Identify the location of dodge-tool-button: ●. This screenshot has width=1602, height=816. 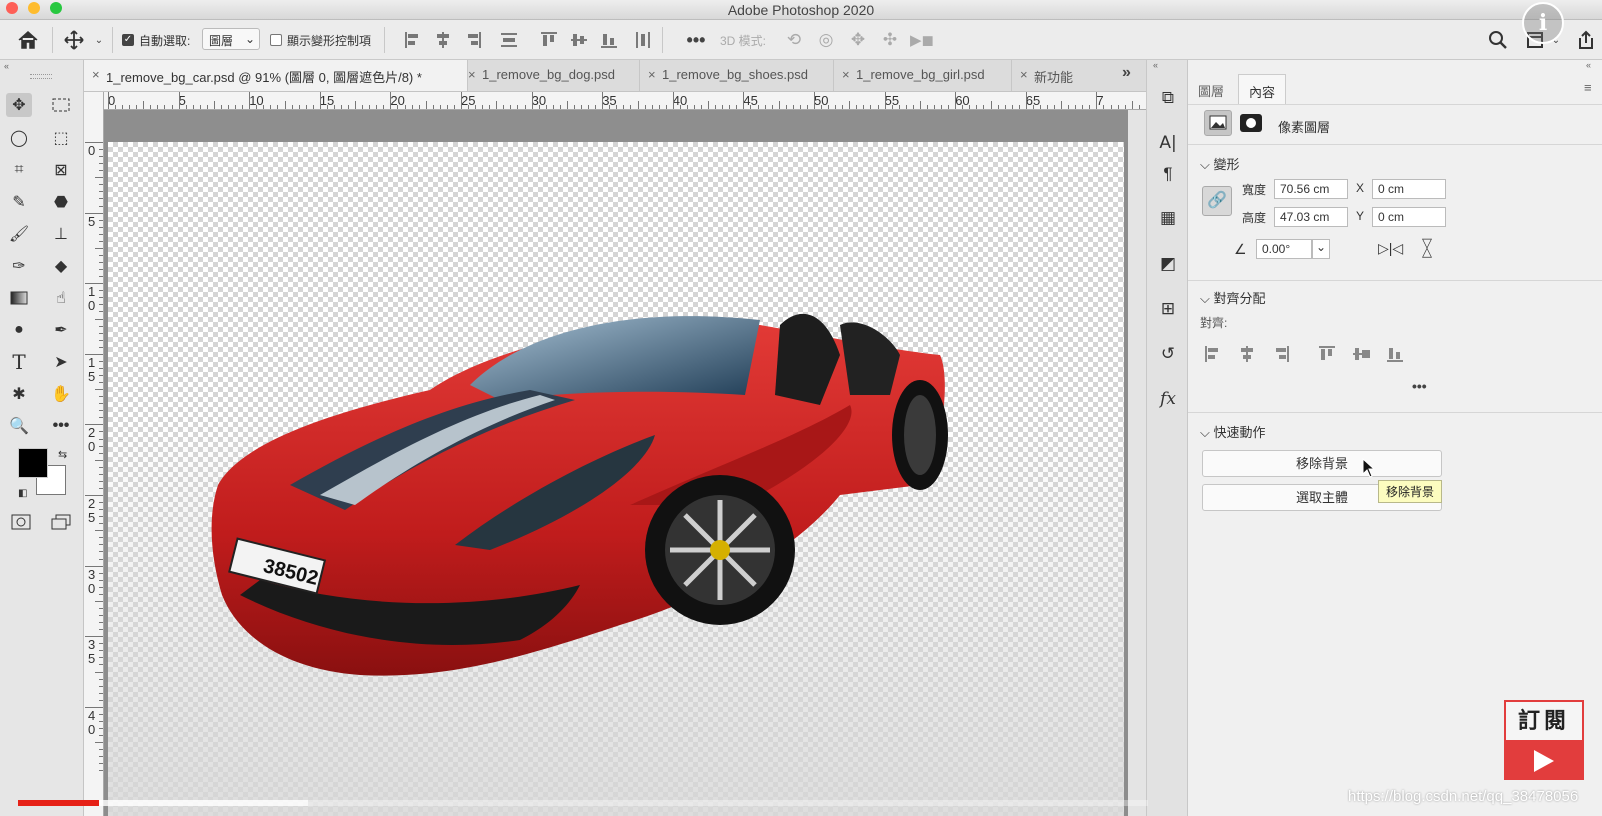
(19, 330).